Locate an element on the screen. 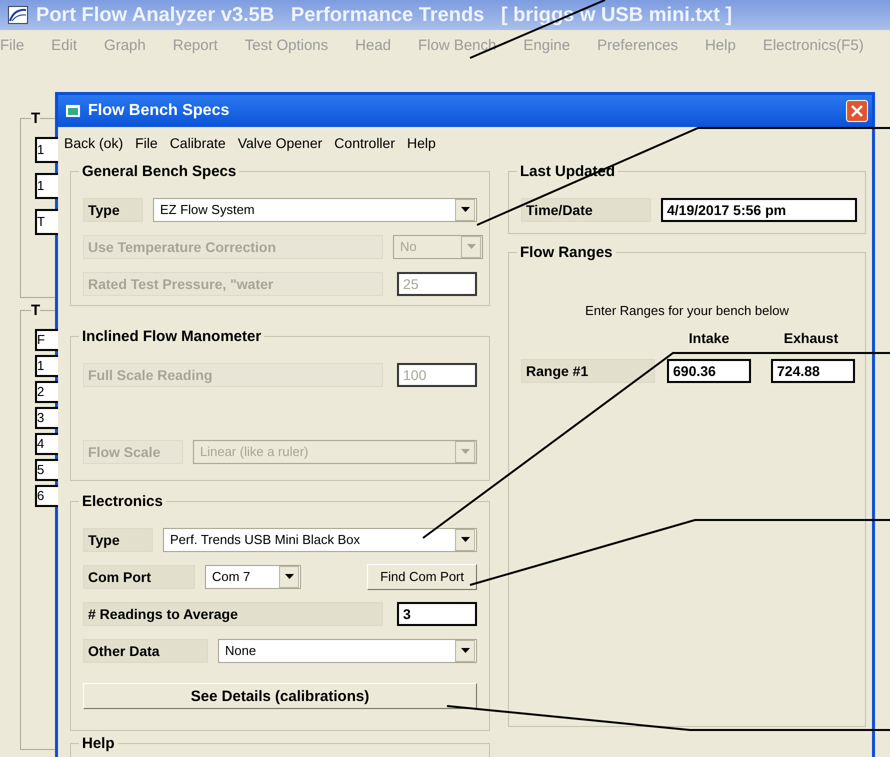 This screenshot has width=890, height=757. field-label: Time/Date is located at coordinates (586, 210).